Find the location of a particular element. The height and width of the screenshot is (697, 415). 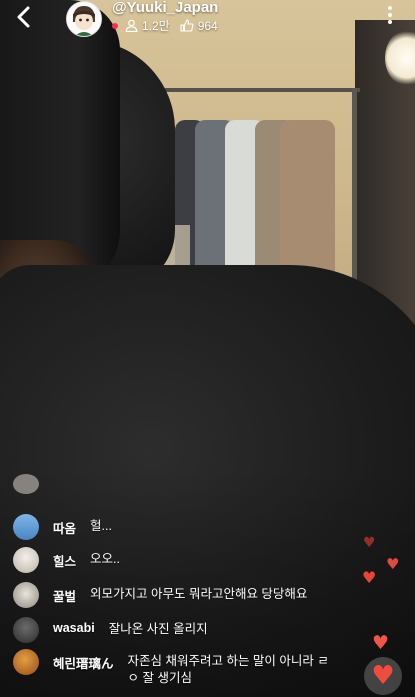

top-bar: @Yuuki_Japan 1.2만 964 is located at coordinates (207, 18).